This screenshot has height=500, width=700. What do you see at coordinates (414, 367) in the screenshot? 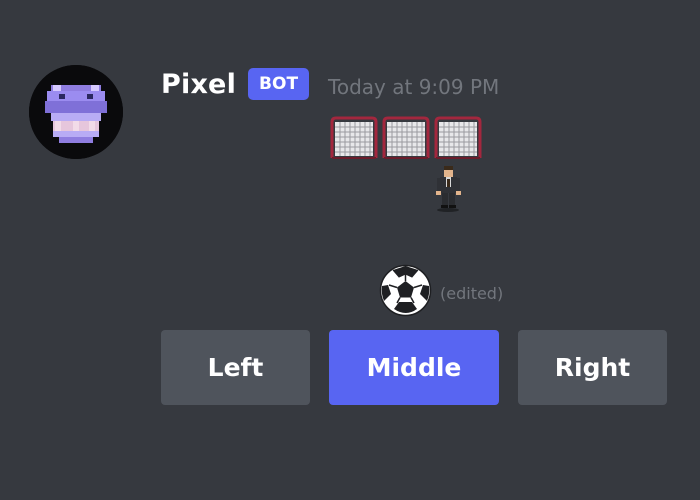
I see `middle-button: Middle` at bounding box center [414, 367].